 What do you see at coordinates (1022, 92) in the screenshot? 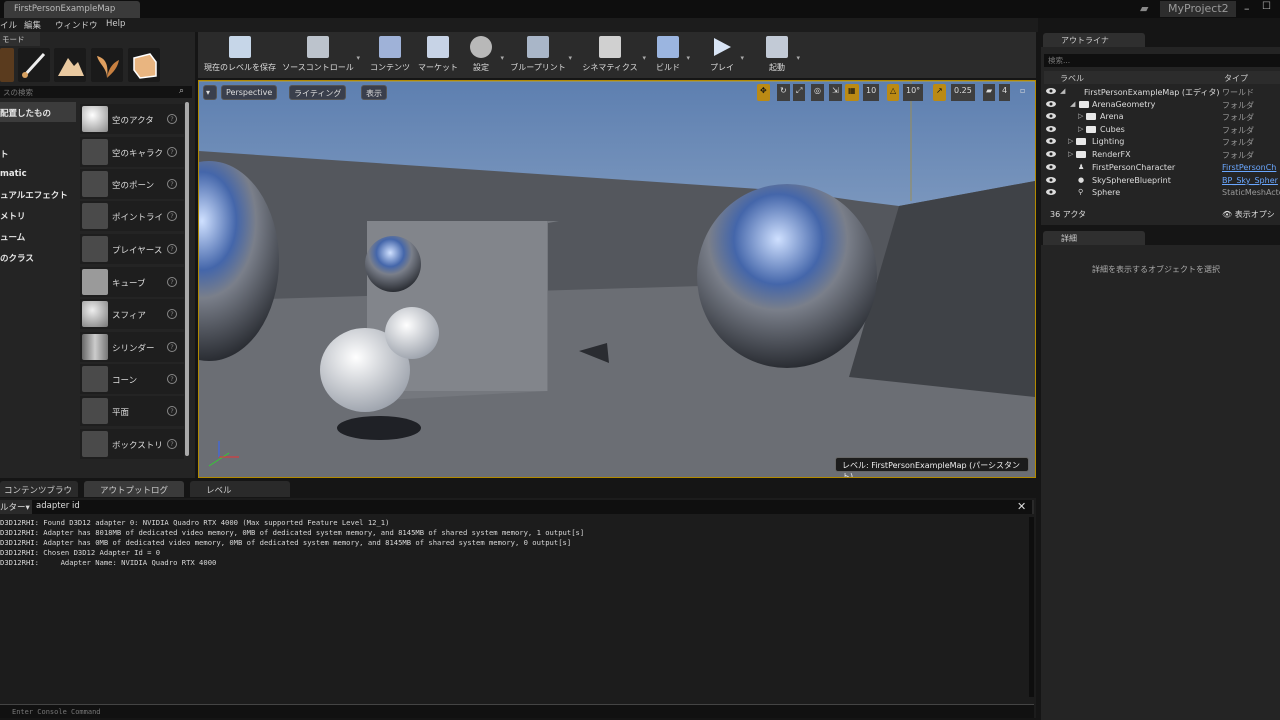
I see `maximize-viewport-icon: ▫` at bounding box center [1022, 92].